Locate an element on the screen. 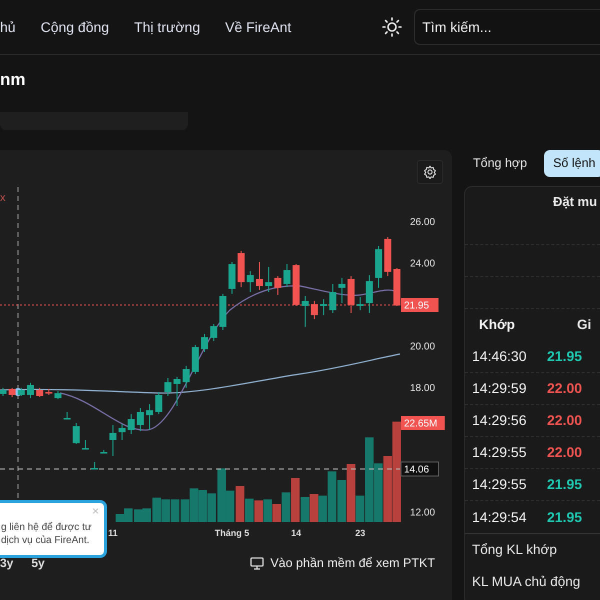 This screenshot has height=600, width=600. chart-marker: x is located at coordinates (3, 198).